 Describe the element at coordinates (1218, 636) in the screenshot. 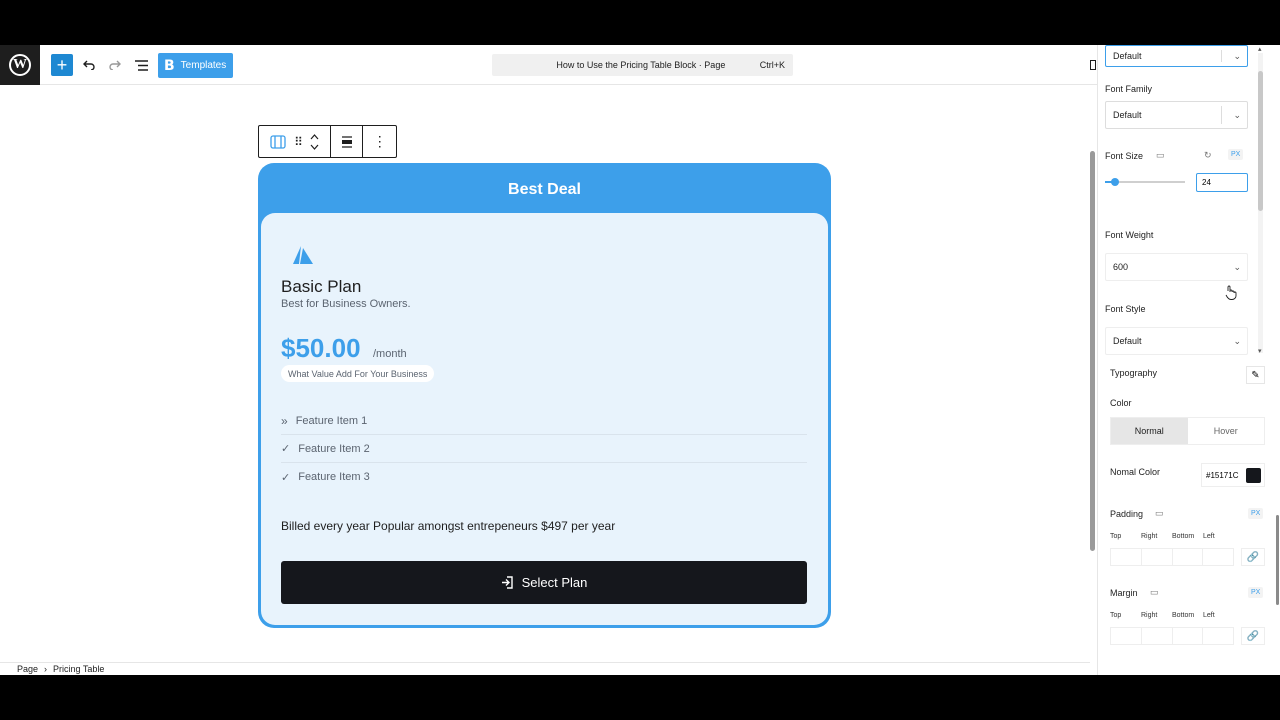

I see `margin-left-input` at that location.